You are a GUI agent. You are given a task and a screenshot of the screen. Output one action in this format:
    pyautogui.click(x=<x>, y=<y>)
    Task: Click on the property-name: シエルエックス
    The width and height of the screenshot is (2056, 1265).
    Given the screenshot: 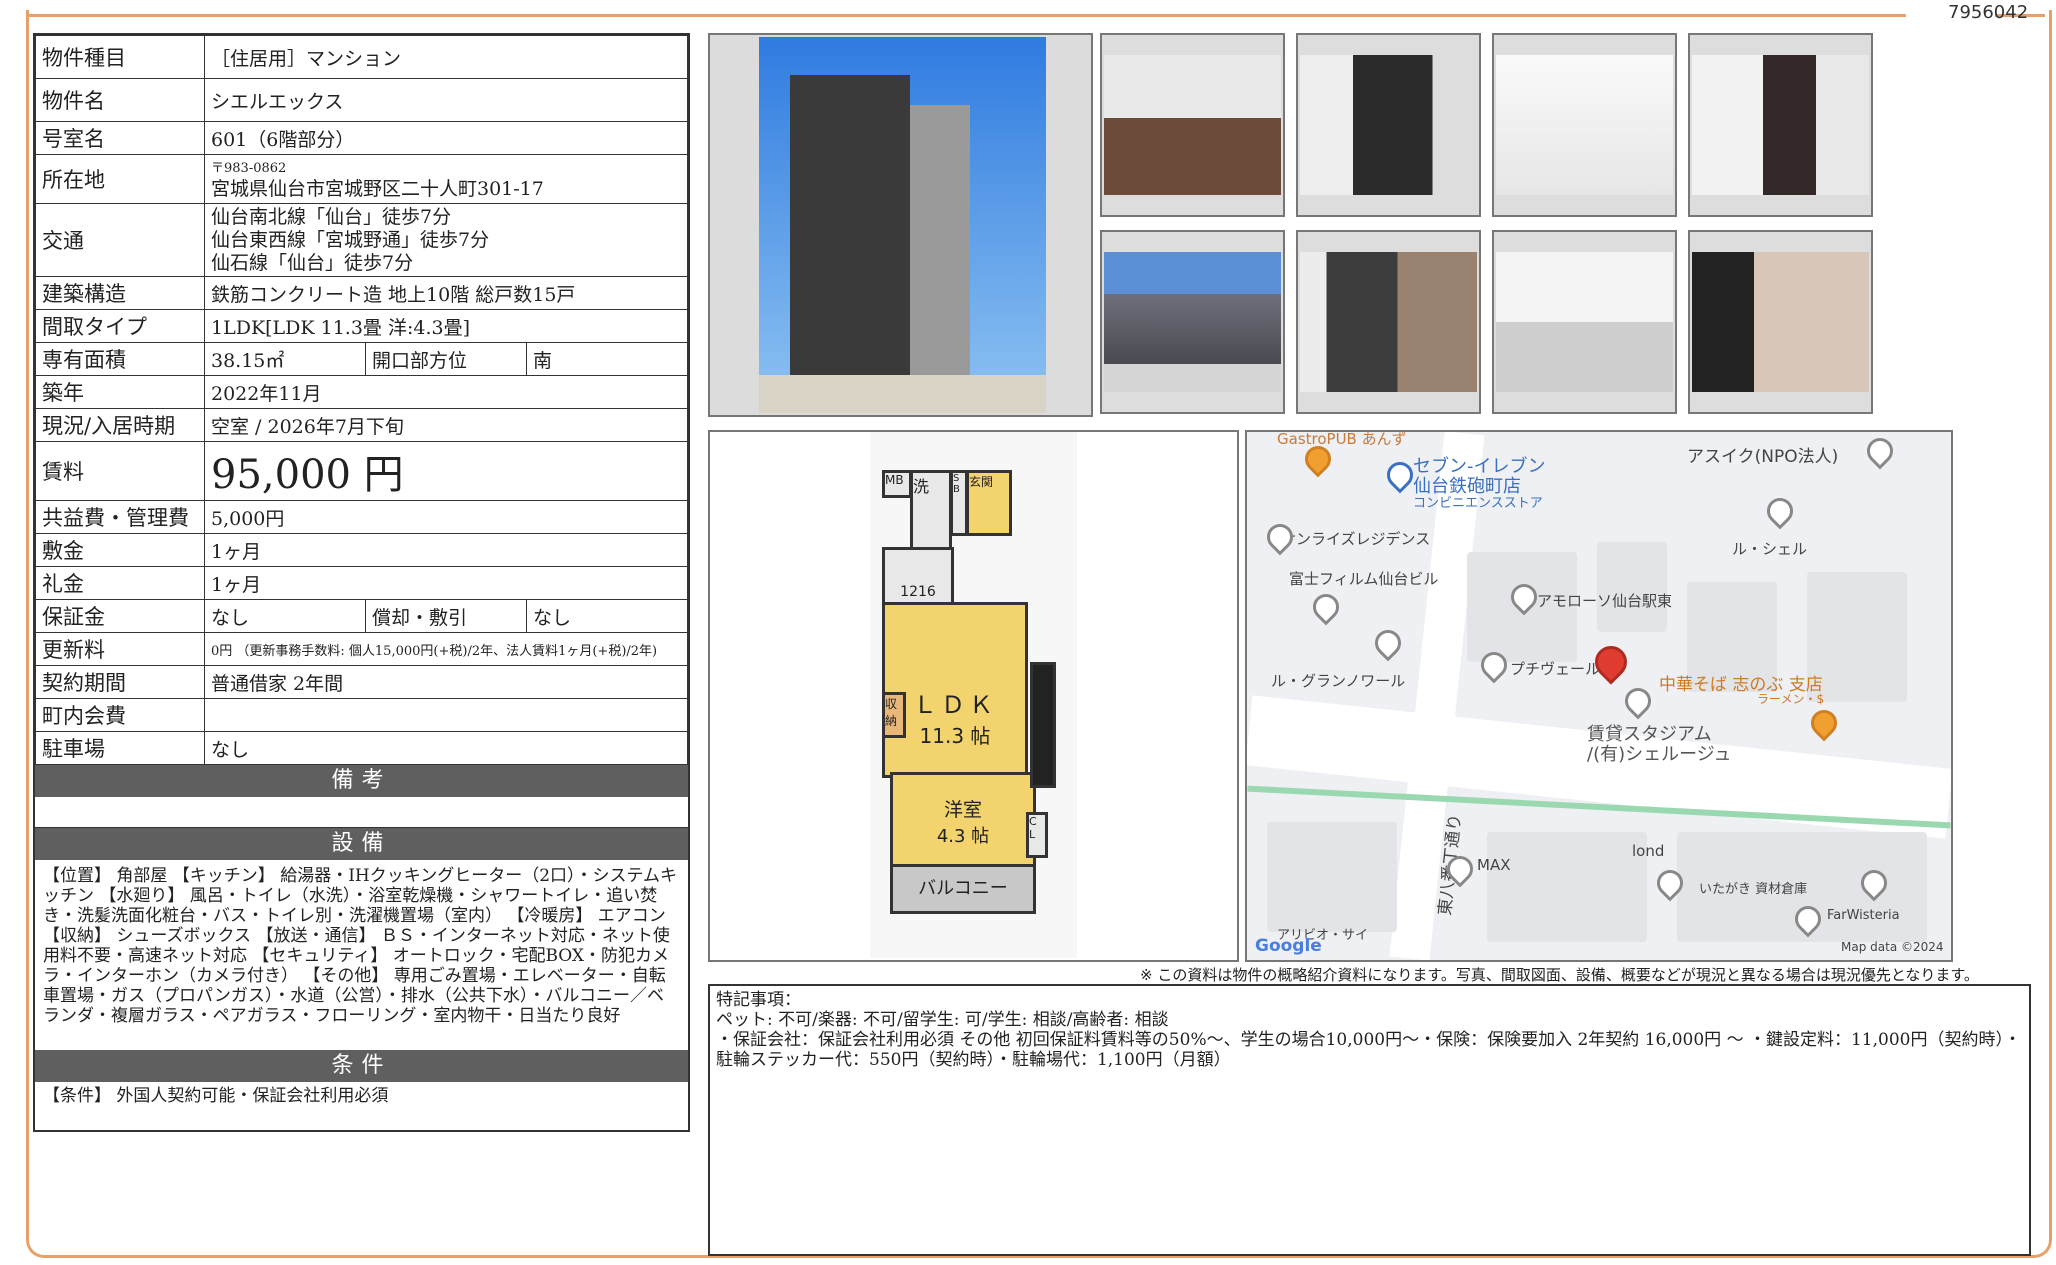 What is the action you would take?
    pyautogui.click(x=446, y=100)
    